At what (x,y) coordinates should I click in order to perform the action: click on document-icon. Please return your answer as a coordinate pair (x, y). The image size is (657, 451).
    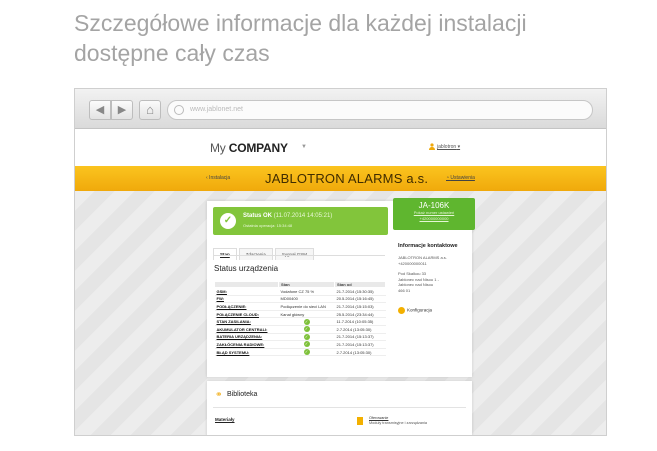
    Looking at the image, I should click on (360, 421).